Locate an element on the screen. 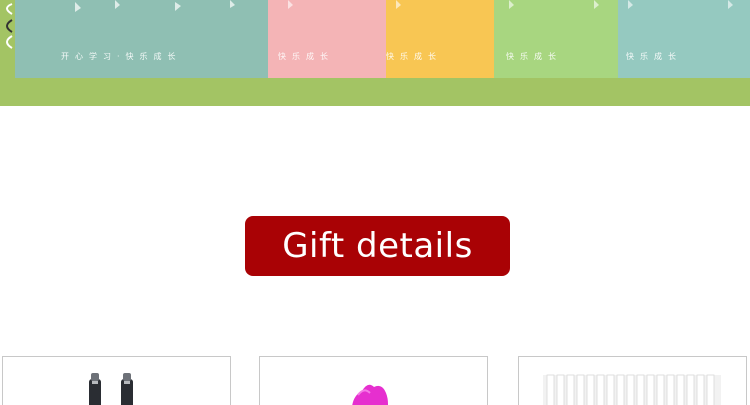  refill-pack-icon is located at coordinates (632, 389).